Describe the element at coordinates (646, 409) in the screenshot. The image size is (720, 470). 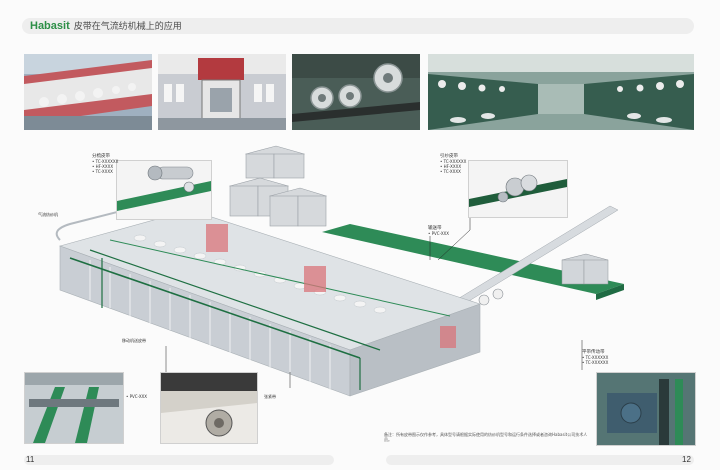
I see `inset-bottom-right` at that location.